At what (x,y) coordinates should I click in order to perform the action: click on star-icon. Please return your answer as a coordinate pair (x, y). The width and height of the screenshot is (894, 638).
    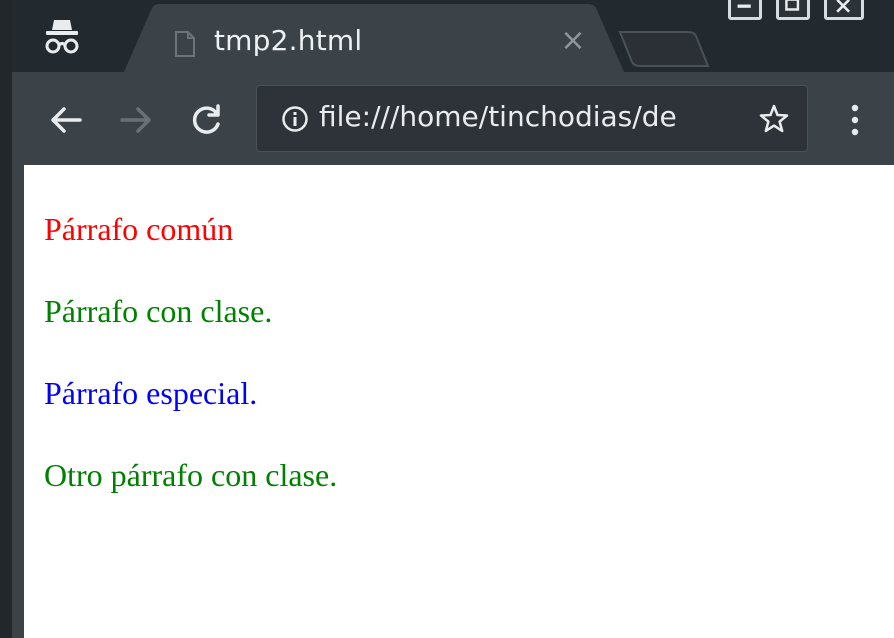
    Looking at the image, I should click on (774, 119).